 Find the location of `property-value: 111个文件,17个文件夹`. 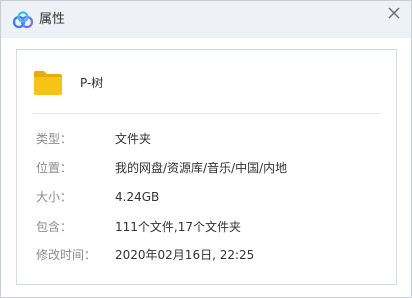

property-value: 111个文件,17个文件夹 is located at coordinates (178, 227).